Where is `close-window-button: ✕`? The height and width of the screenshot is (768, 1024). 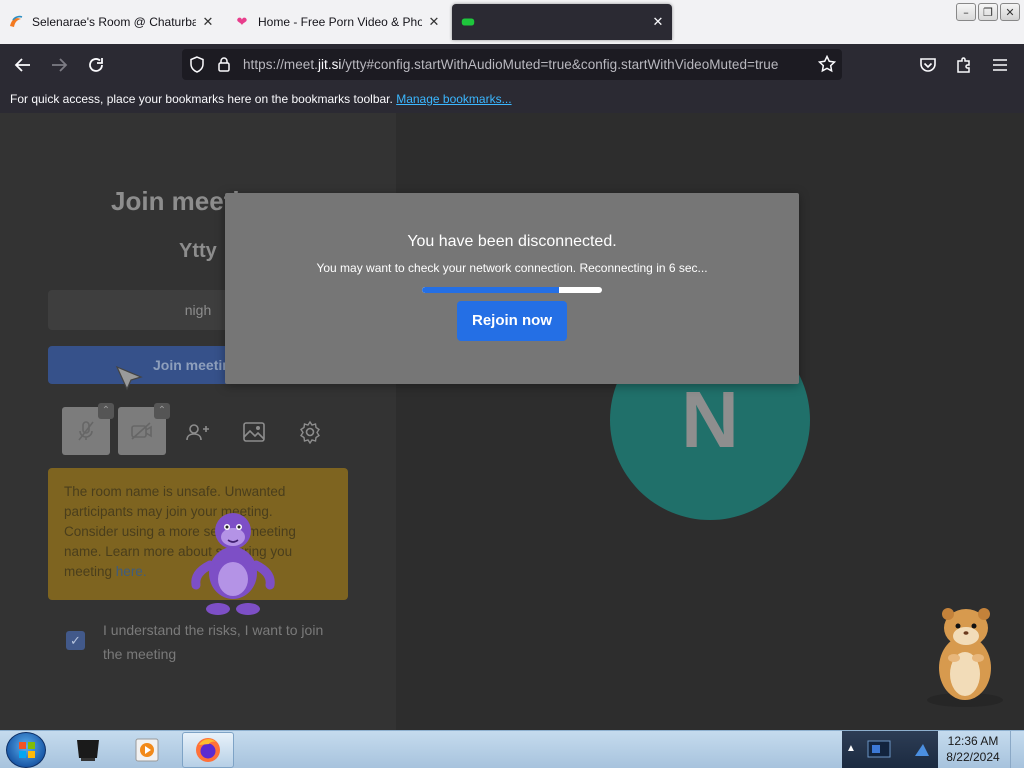 close-window-button: ✕ is located at coordinates (1010, 12).